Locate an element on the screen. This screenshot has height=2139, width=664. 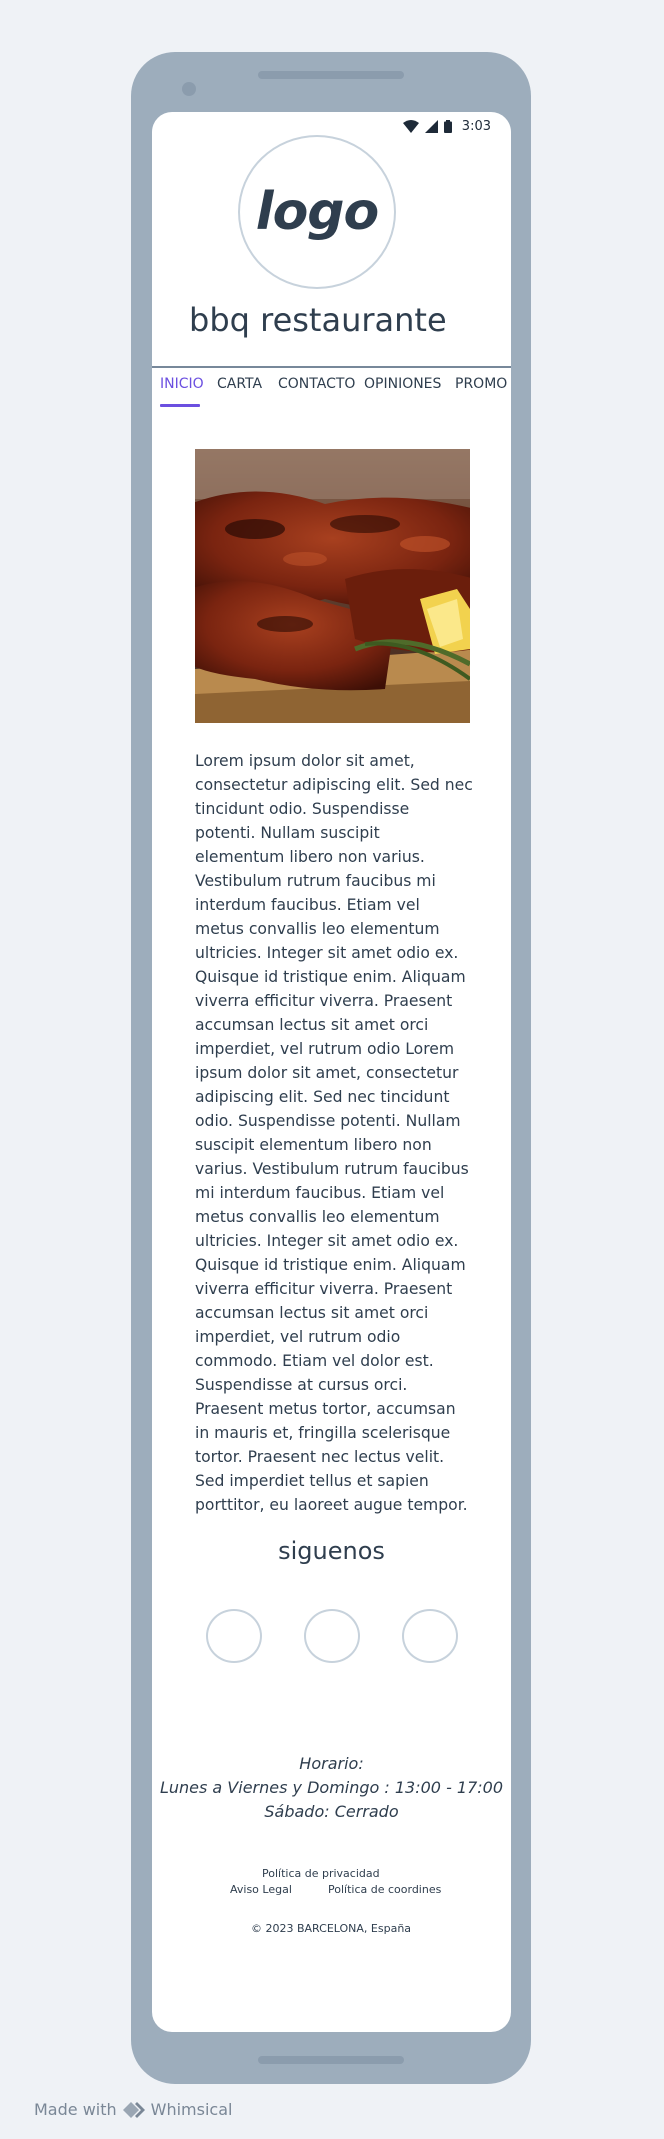
speaker-bottom is located at coordinates (331, 2060).